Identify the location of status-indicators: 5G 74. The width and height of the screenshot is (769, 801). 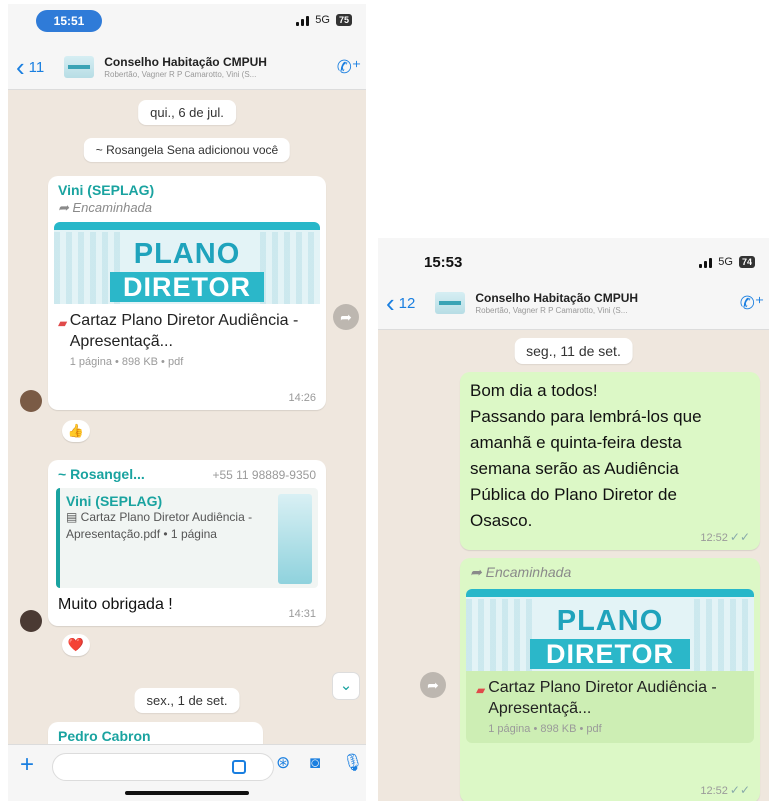
(727, 262).